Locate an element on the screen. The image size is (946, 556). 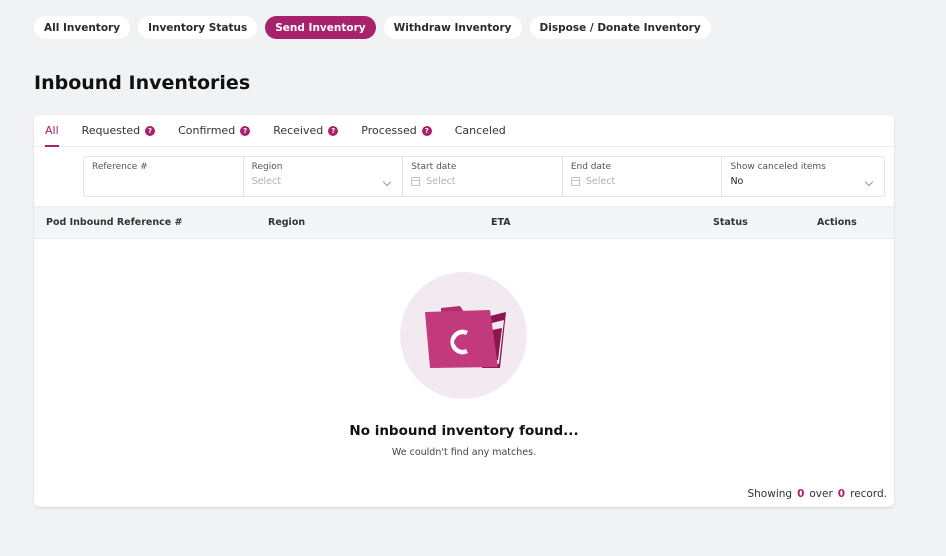
folder-icon is located at coordinates (465, 335).